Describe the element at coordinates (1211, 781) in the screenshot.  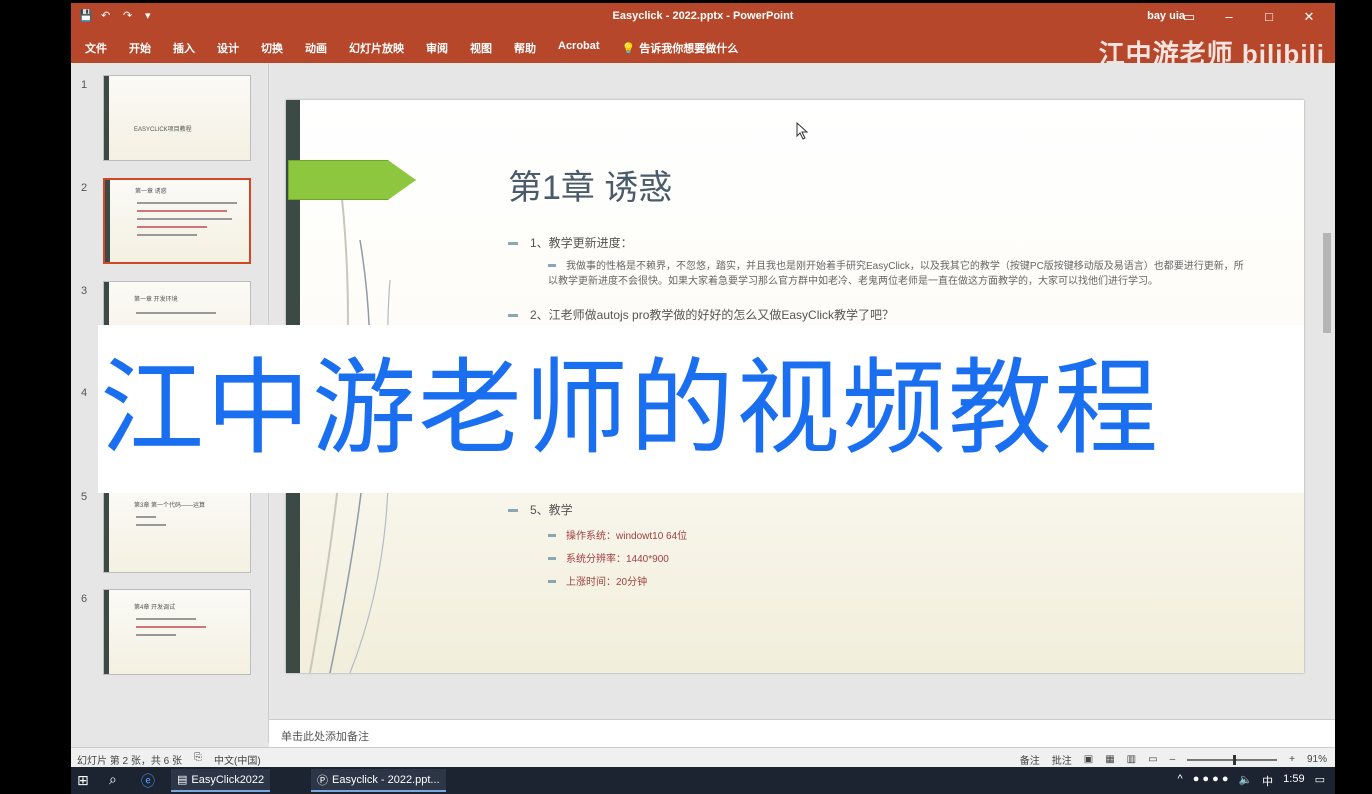
I see `tray-icons: ● ● ● ●` at that location.